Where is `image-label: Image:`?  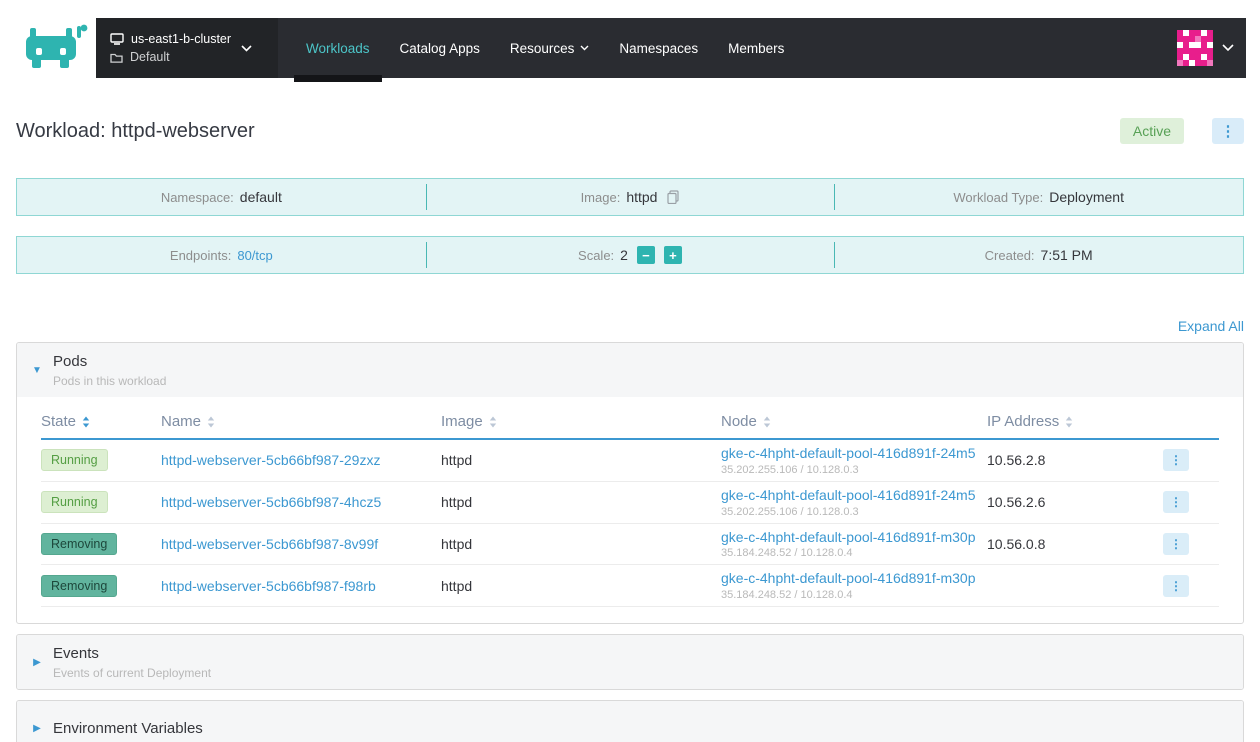
image-label: Image: is located at coordinates (600, 197).